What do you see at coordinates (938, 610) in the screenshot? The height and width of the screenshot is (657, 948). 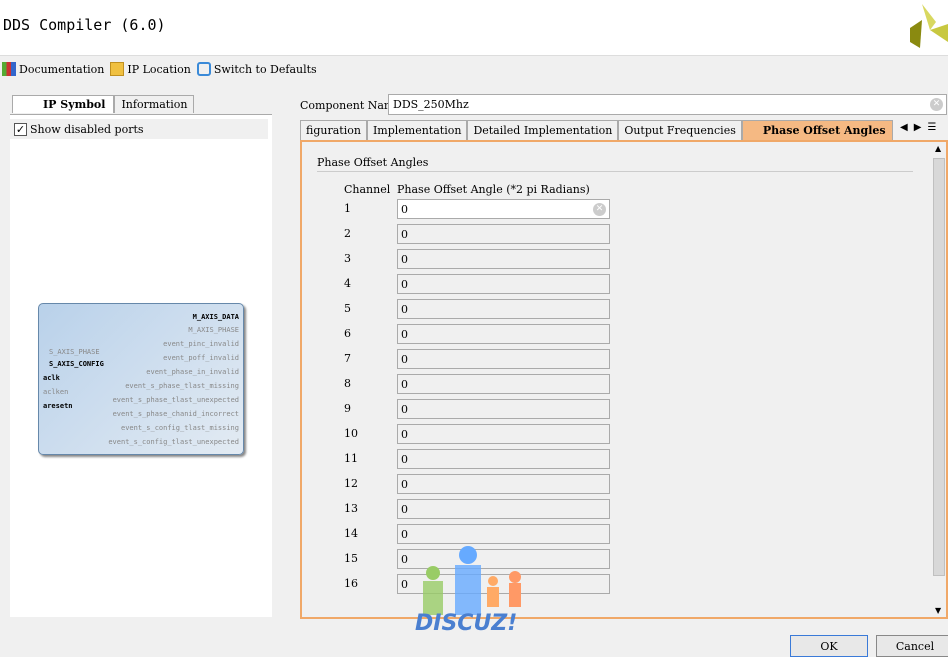 I see `scroll-down-icon: ▼` at bounding box center [938, 610].